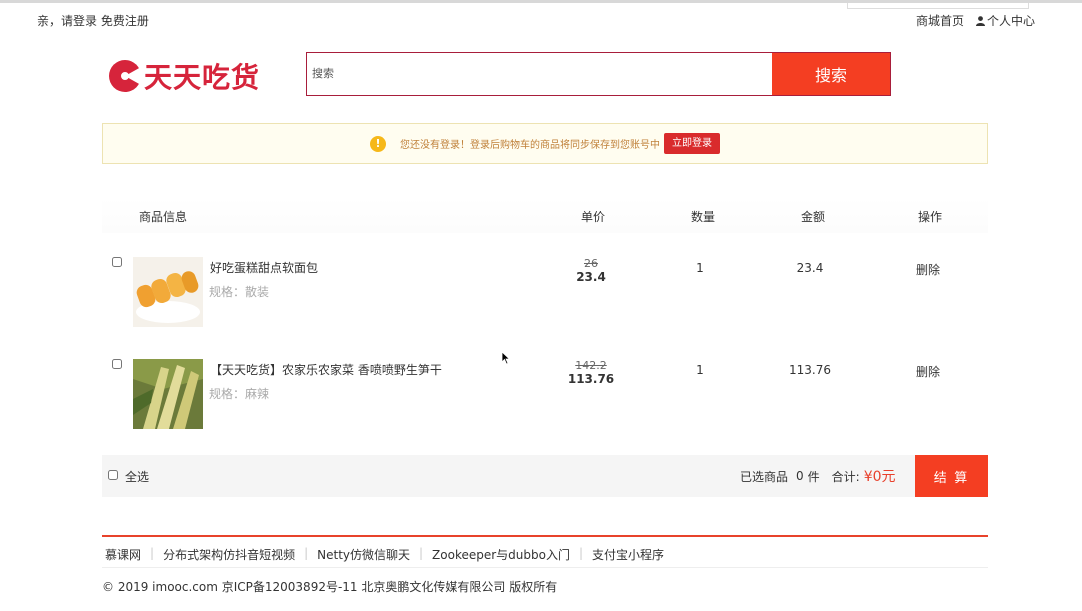 This screenshot has height=611, width=1082. What do you see at coordinates (168, 292) in the screenshot?
I see `product-image-bread` at bounding box center [168, 292].